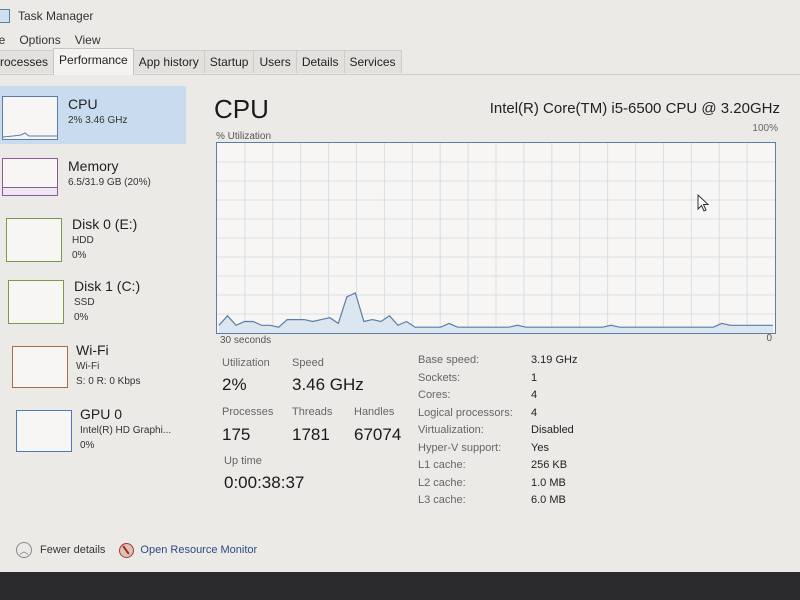 This screenshot has height=600, width=800. Describe the element at coordinates (84, 302) in the screenshot. I see `sidebar-disk1-type: SSD` at that location.